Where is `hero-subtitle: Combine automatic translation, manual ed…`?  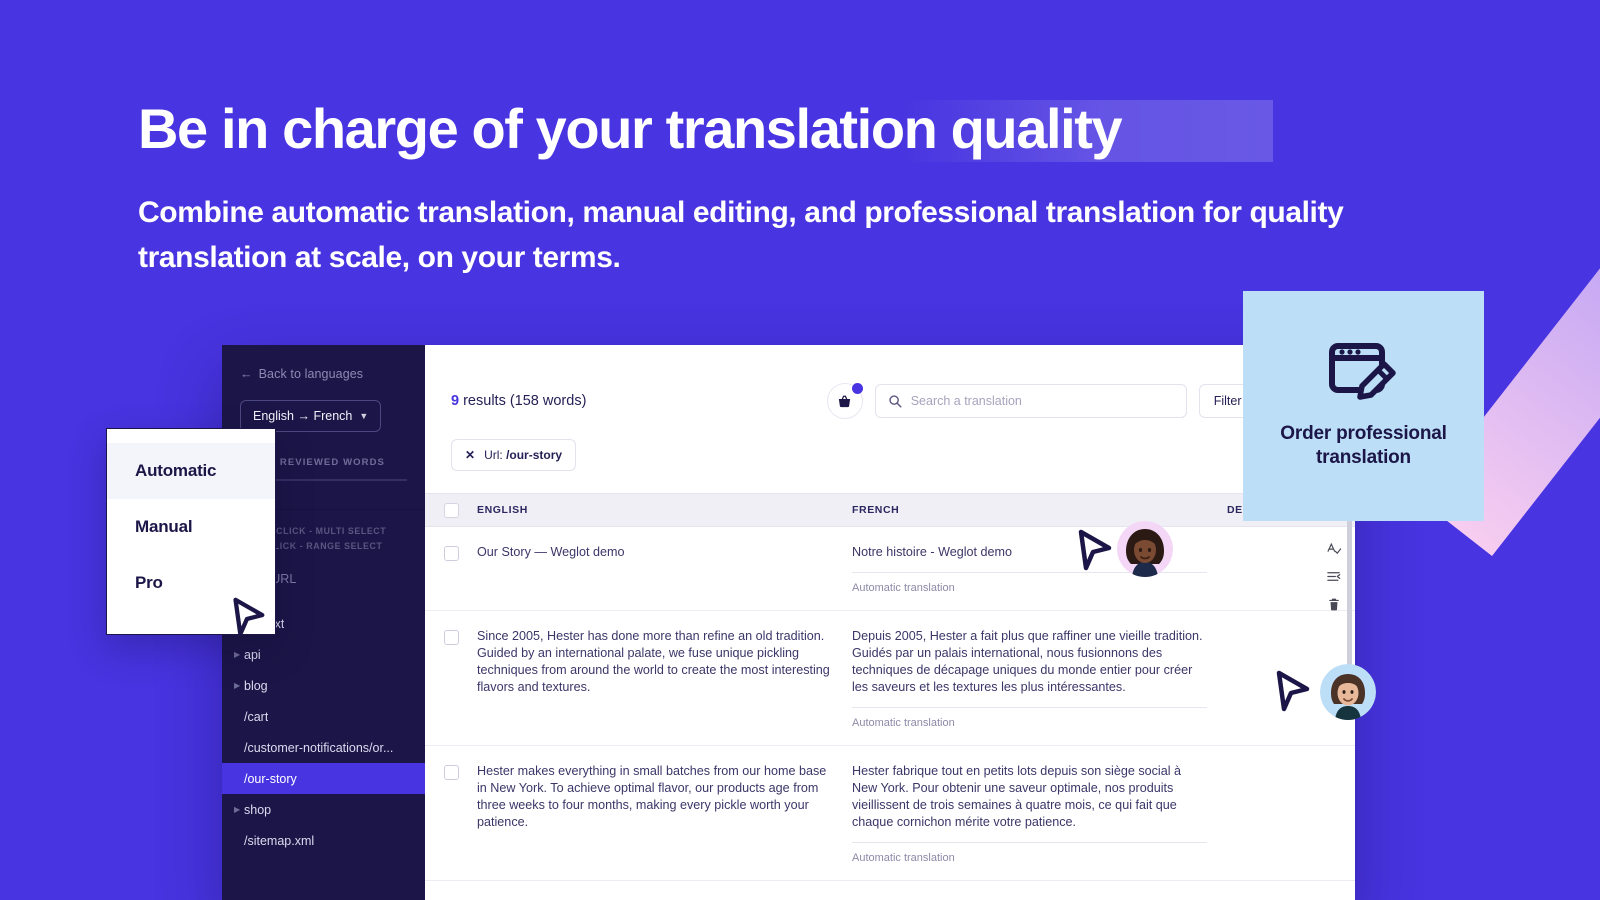 hero-subtitle: Combine automatic translation, manual ed… is located at coordinates (741, 235).